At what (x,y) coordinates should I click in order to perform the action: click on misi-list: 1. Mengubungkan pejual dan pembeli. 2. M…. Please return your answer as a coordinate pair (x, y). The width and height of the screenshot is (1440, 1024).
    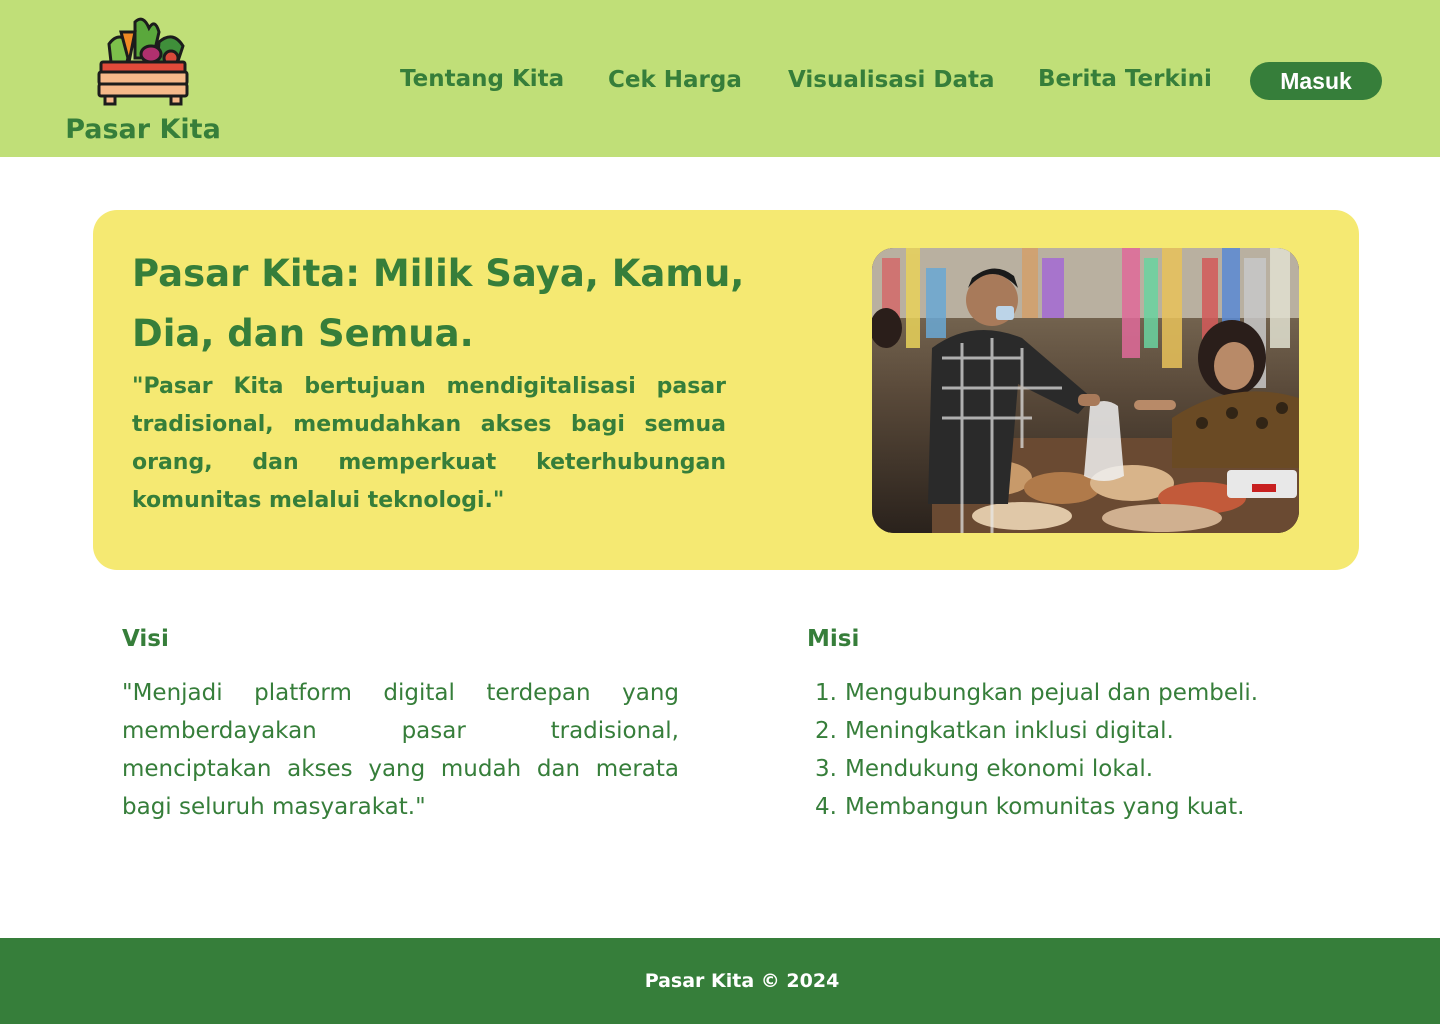
    Looking at the image, I should click on (1087, 750).